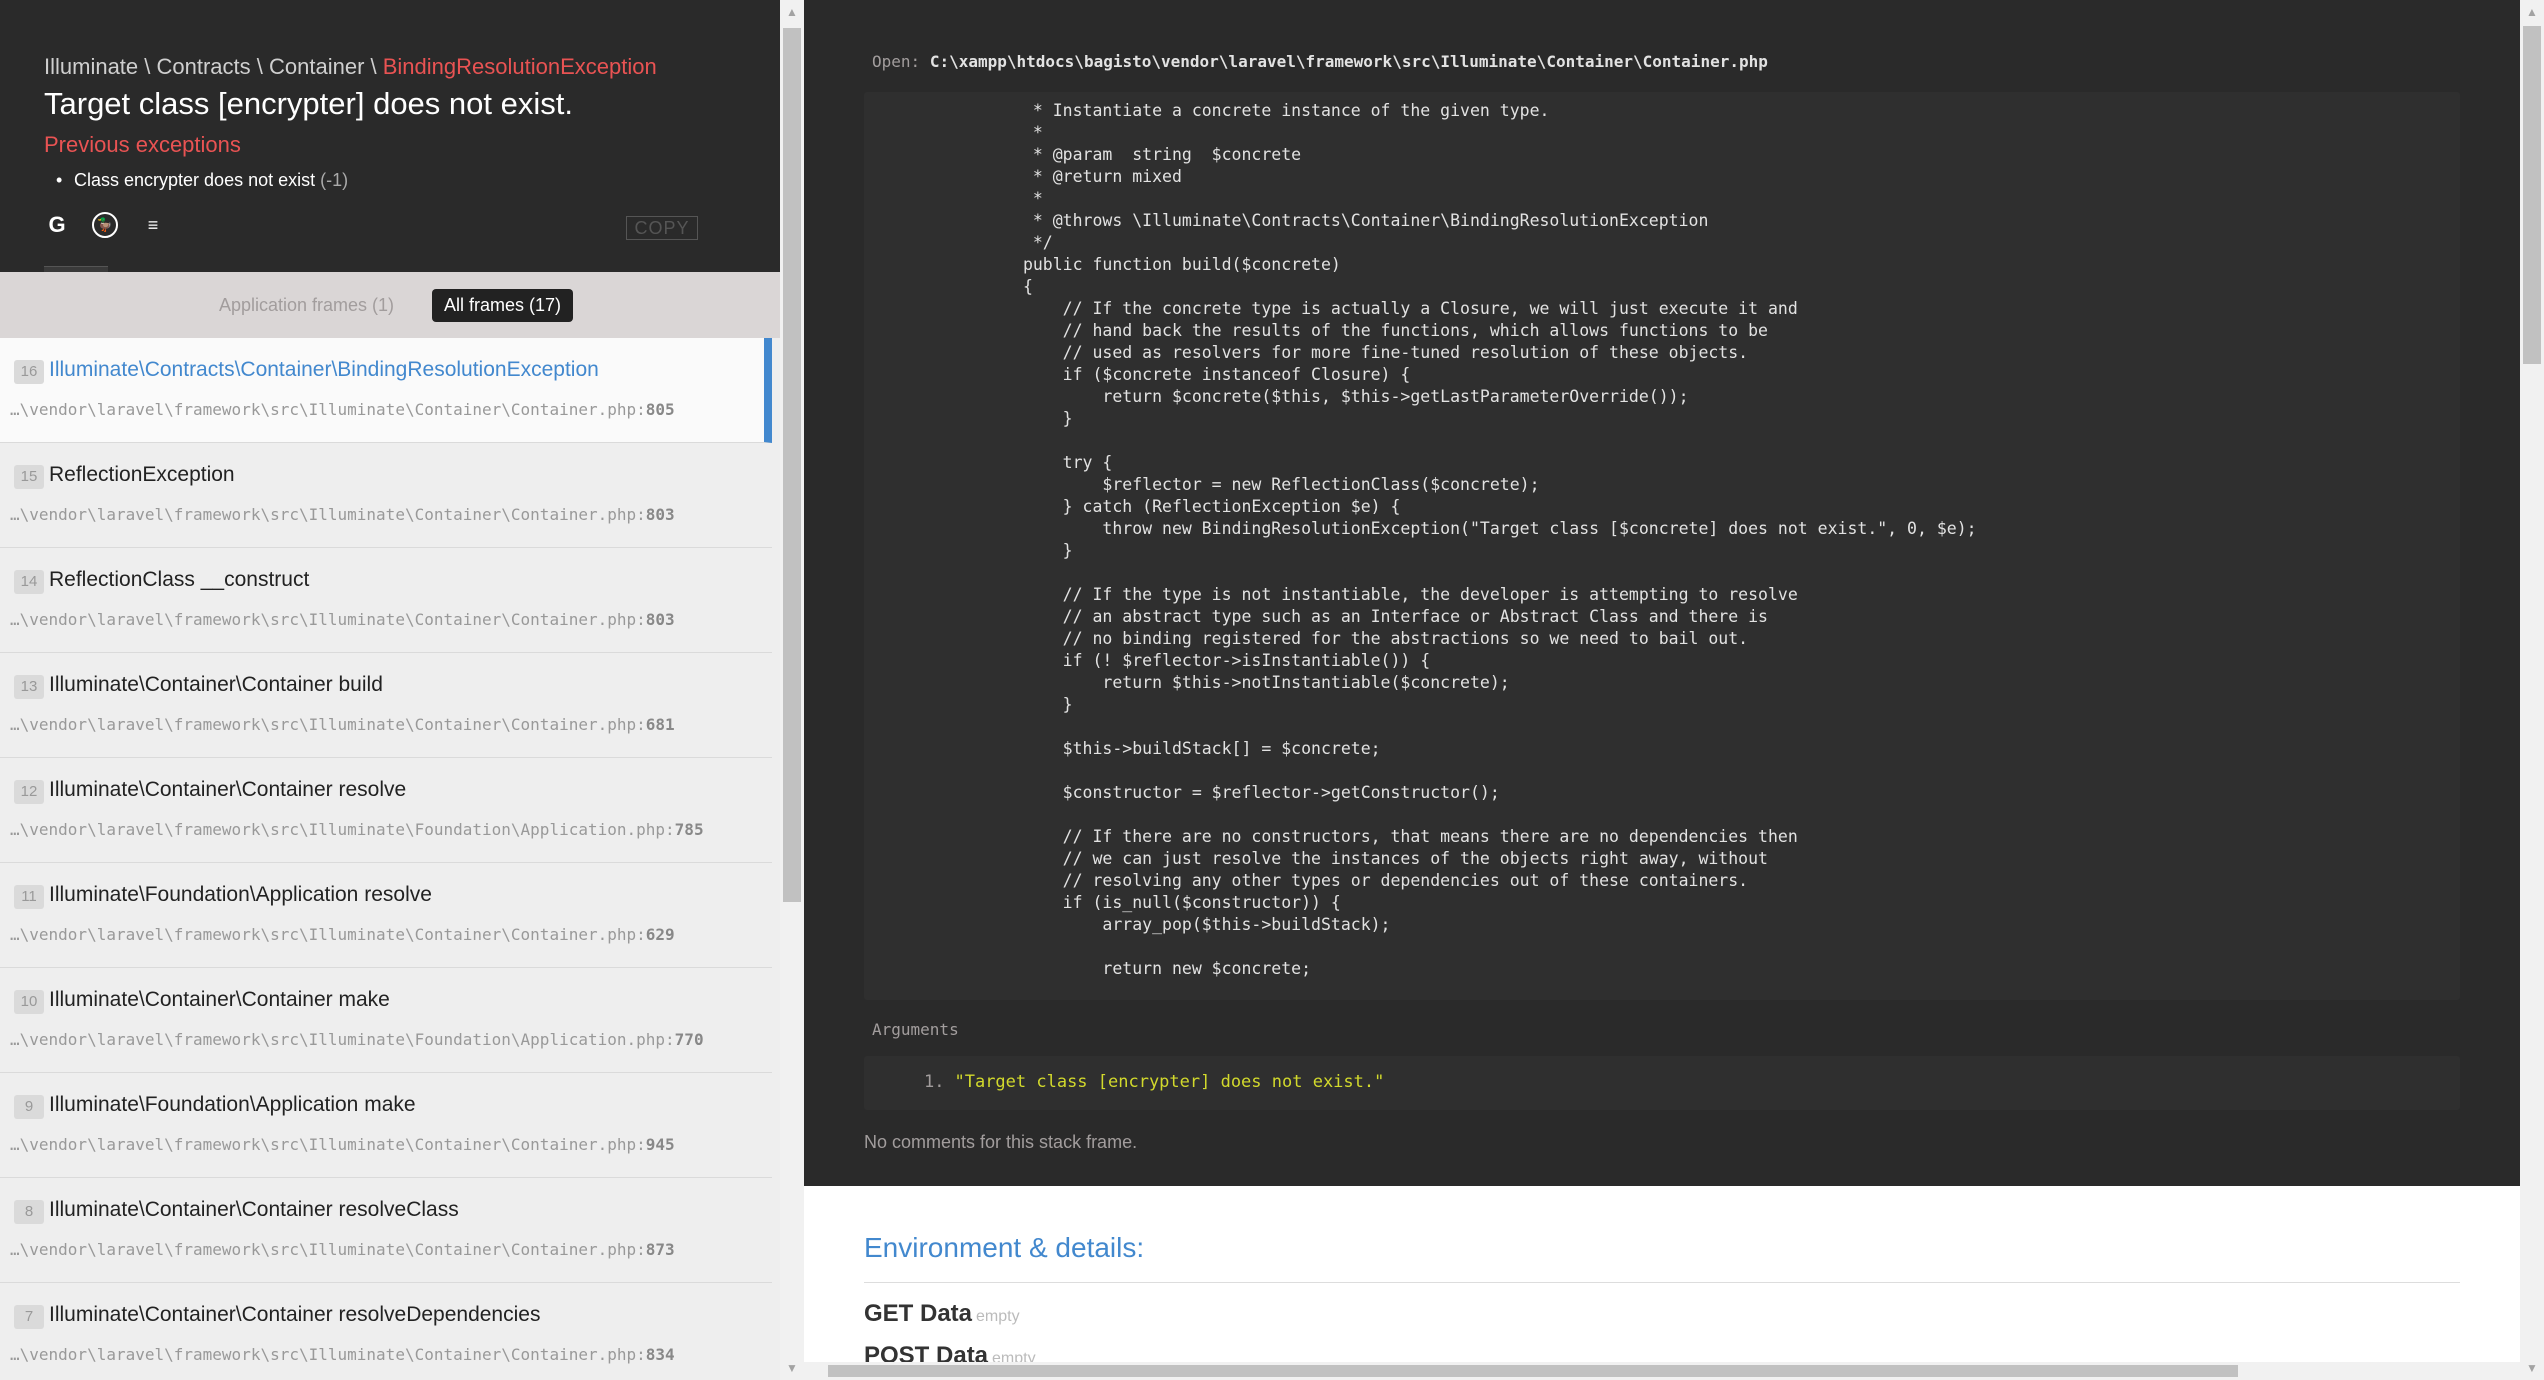 This screenshot has height=1380, width=2544. I want to click on frame-line: 785, so click(689, 829).